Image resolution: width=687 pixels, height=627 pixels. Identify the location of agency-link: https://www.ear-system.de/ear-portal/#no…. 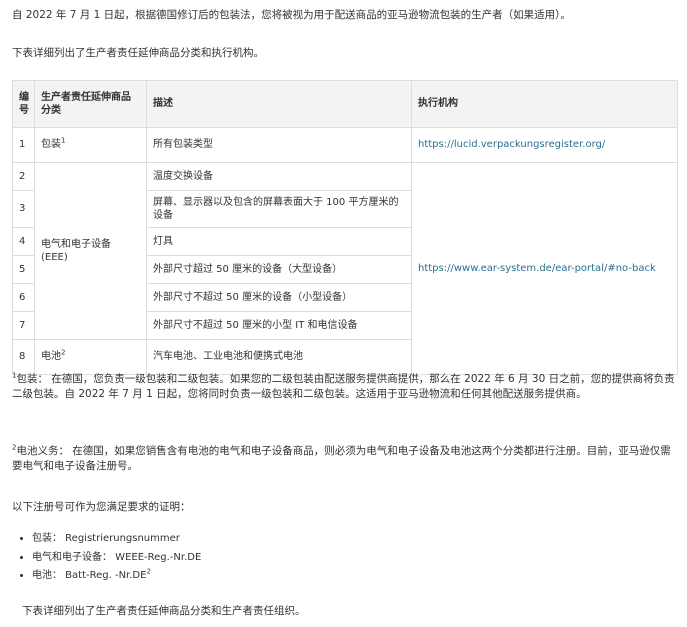
(537, 268).